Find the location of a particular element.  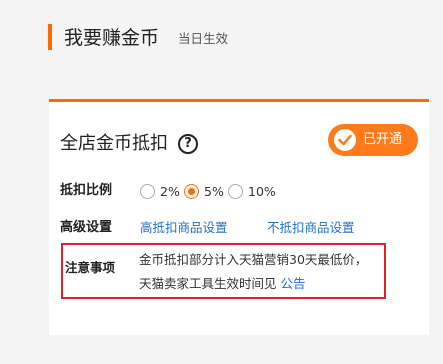

notice-box: 注意事项 金币抵扣部分计入天猫营销30天最低价， 天猫卖家工具生效时间见 公告 is located at coordinates (223, 271).